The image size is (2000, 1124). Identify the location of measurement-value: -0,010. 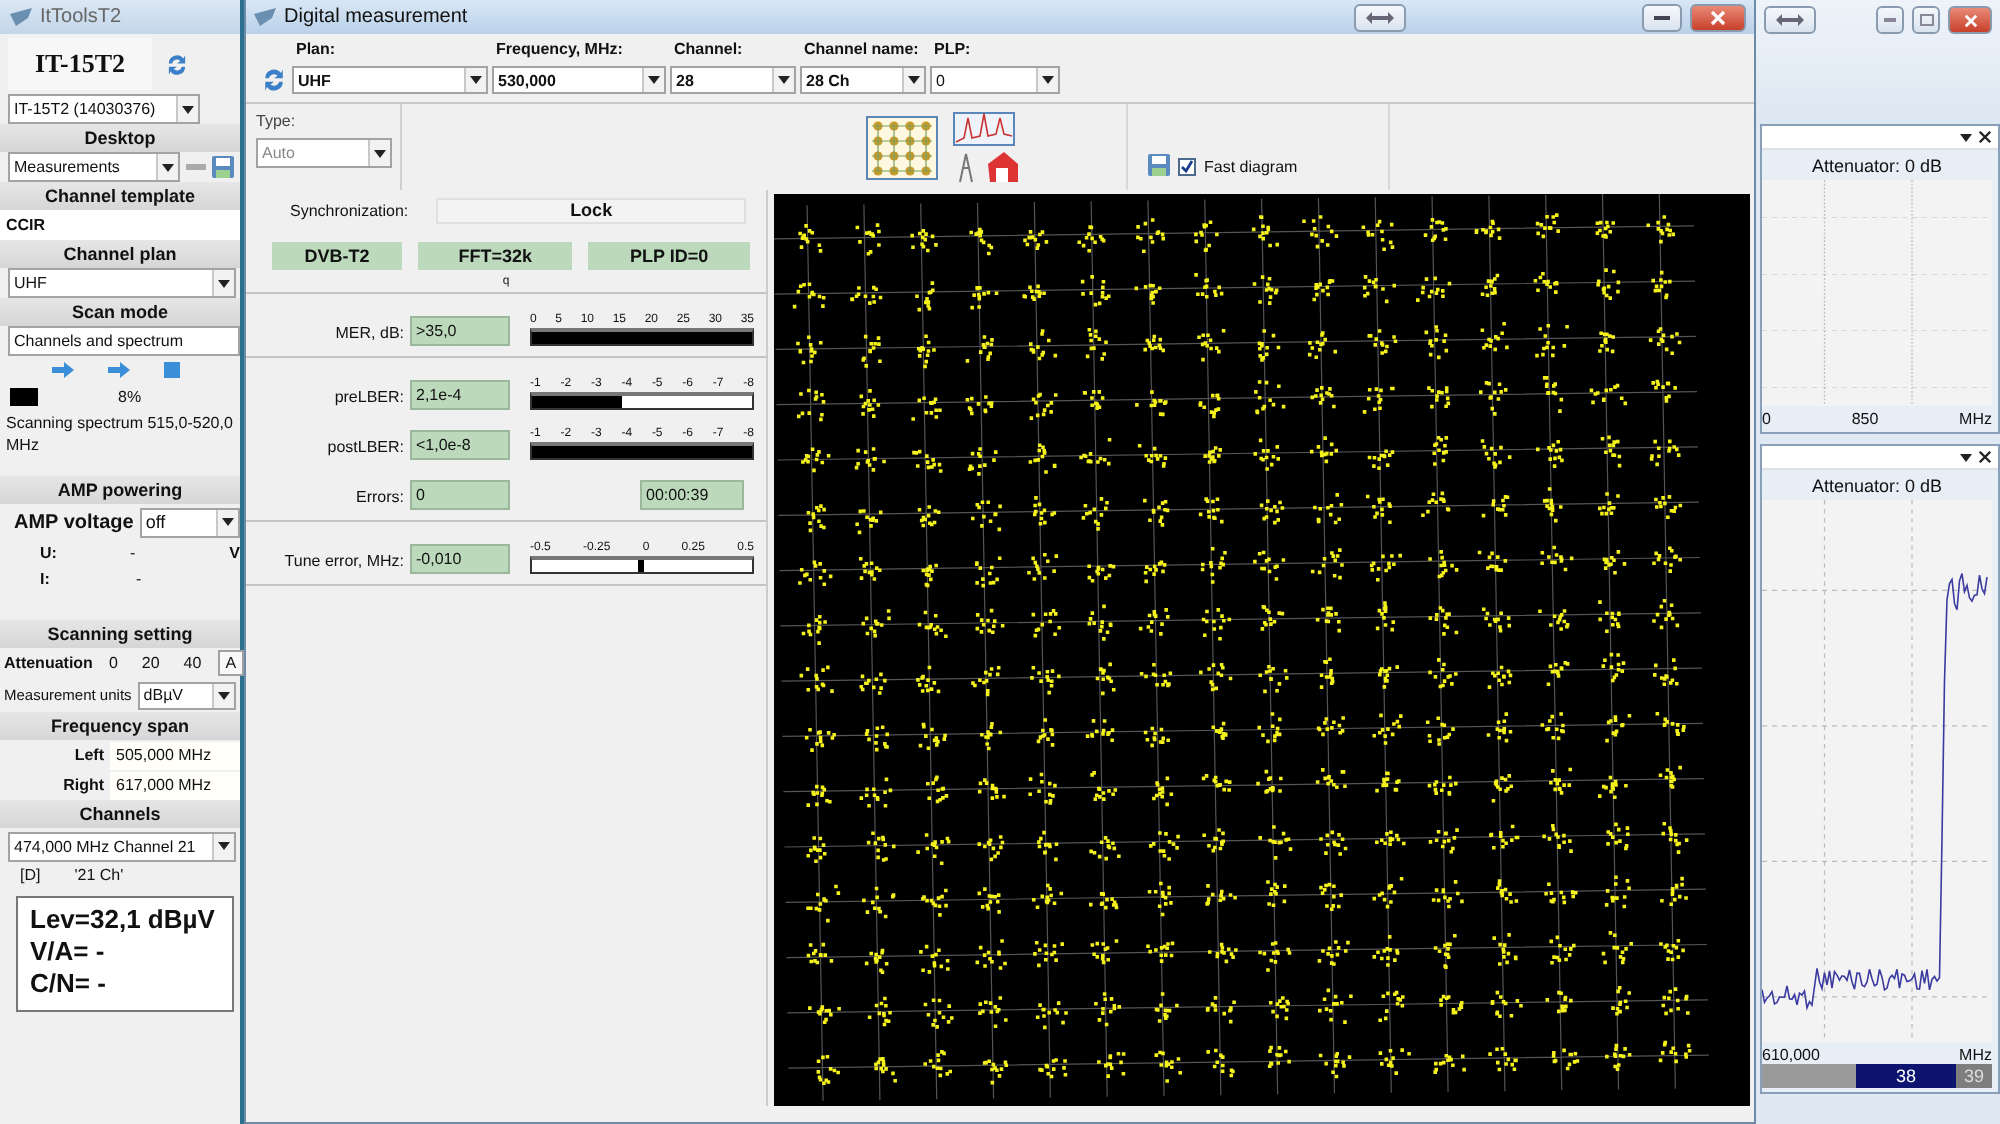
(460, 559).